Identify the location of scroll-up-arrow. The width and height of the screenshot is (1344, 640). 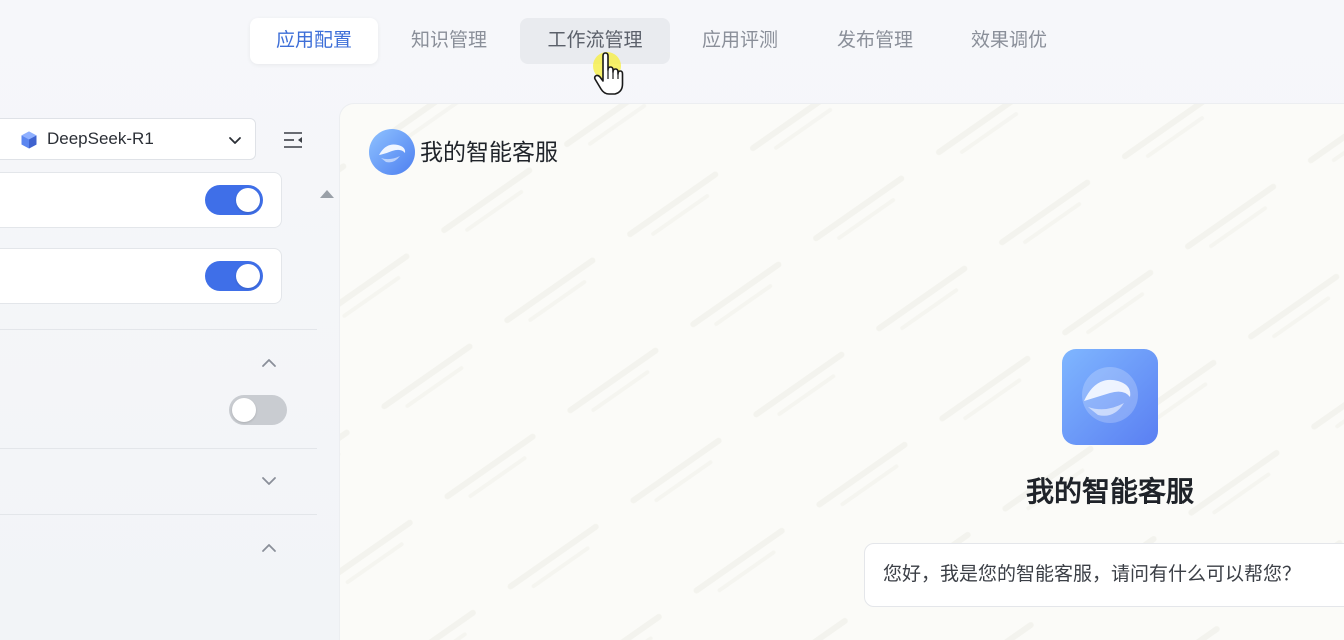
(327, 194).